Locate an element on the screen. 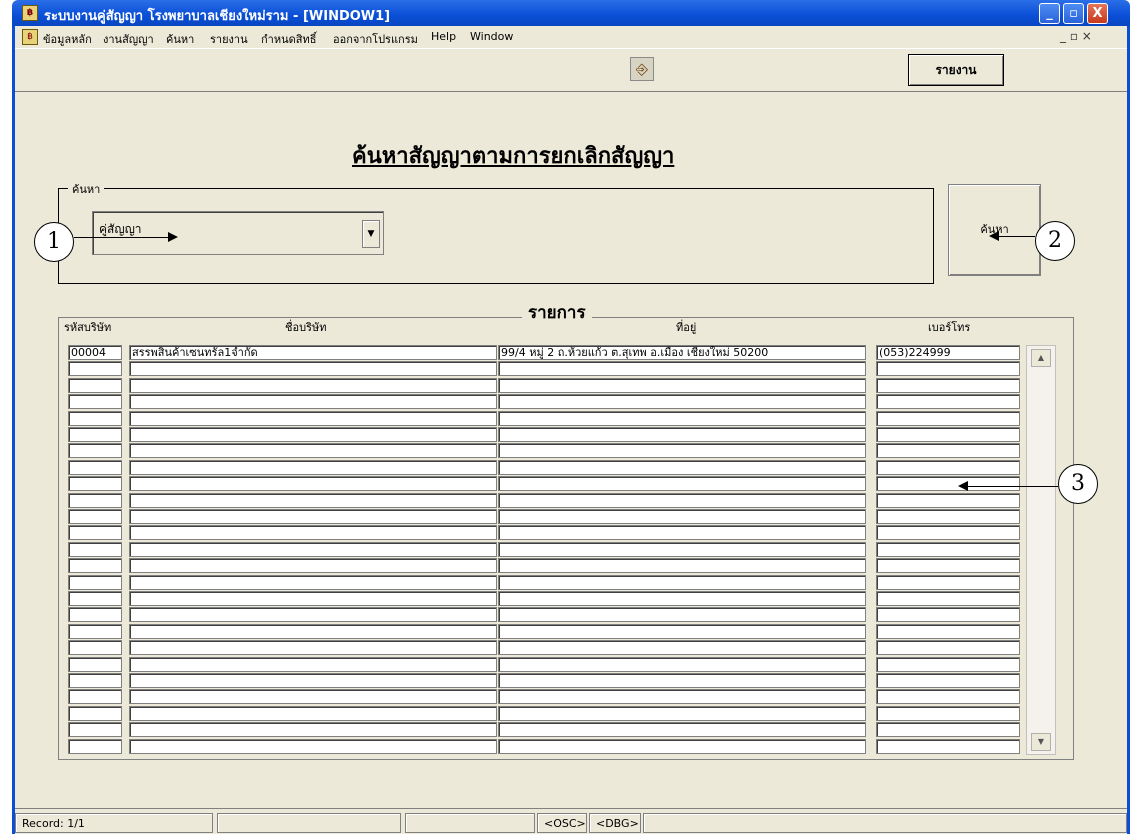 Image resolution: width=1143 pixels, height=834 pixels. vertical-scrollbar: ▲ ▼ is located at coordinates (1041, 550).